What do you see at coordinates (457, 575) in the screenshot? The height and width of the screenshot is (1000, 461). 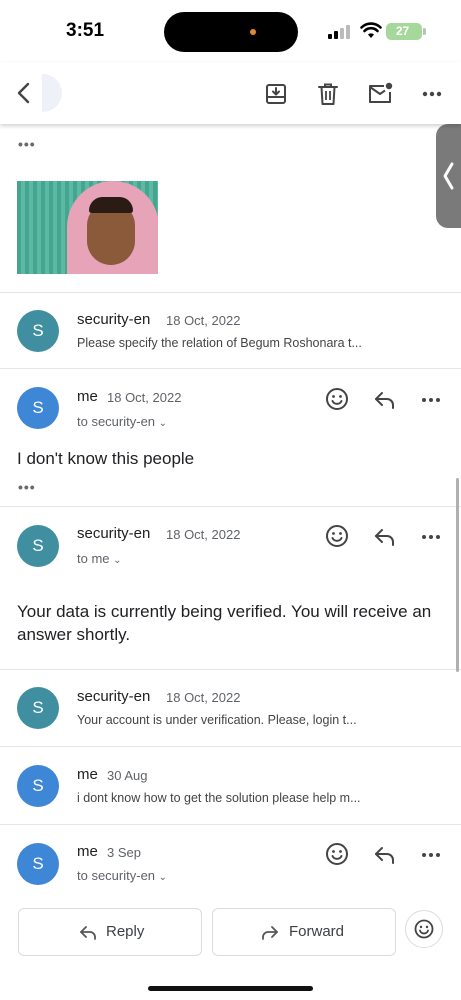 I see `scrollbar` at bounding box center [457, 575].